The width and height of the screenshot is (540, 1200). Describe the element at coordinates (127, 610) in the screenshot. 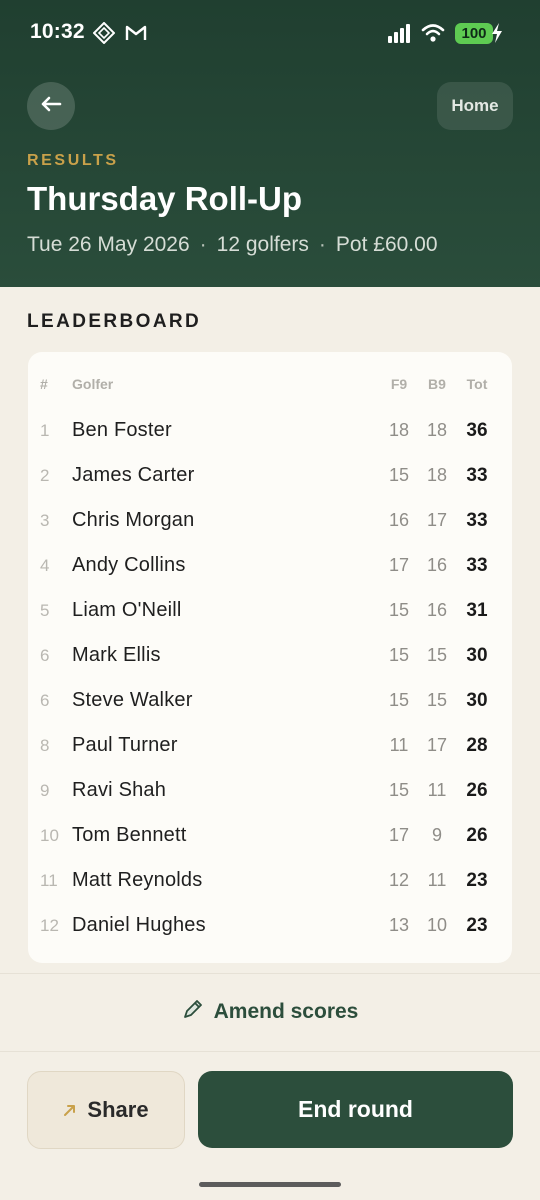

I see `golfer-name: Liam O'Neill` at that location.